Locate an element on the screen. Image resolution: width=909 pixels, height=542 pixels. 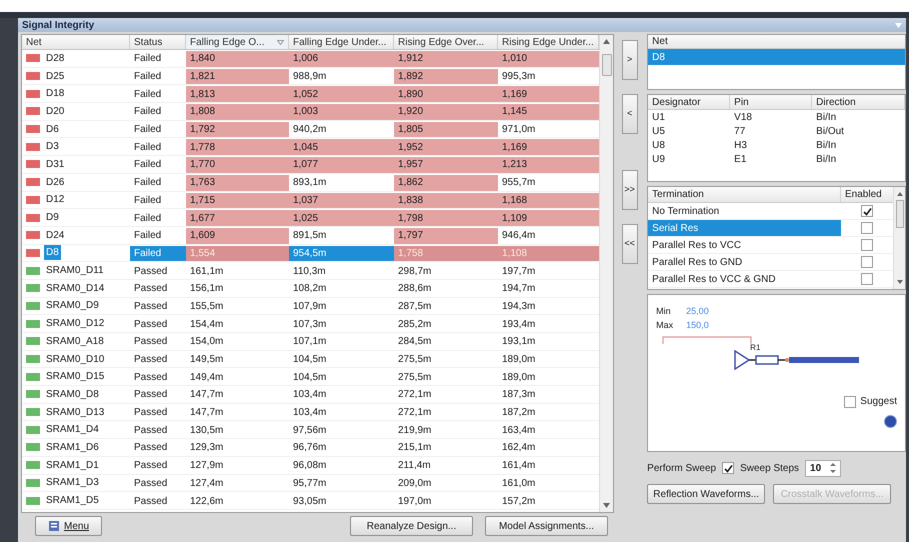
table-cell-text: 77 is located at coordinates (739, 131).